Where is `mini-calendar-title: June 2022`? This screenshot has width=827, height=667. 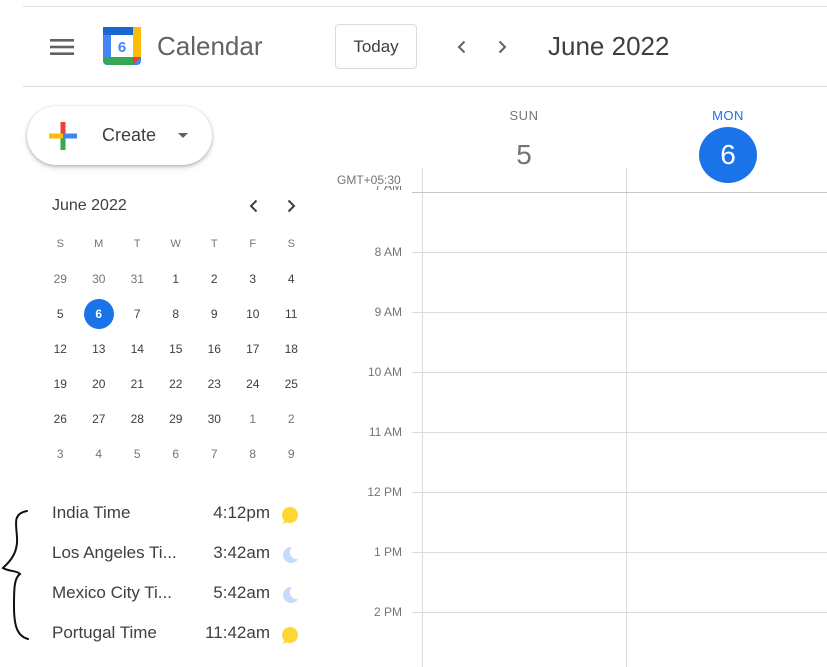 mini-calendar-title: June 2022 is located at coordinates (89, 205).